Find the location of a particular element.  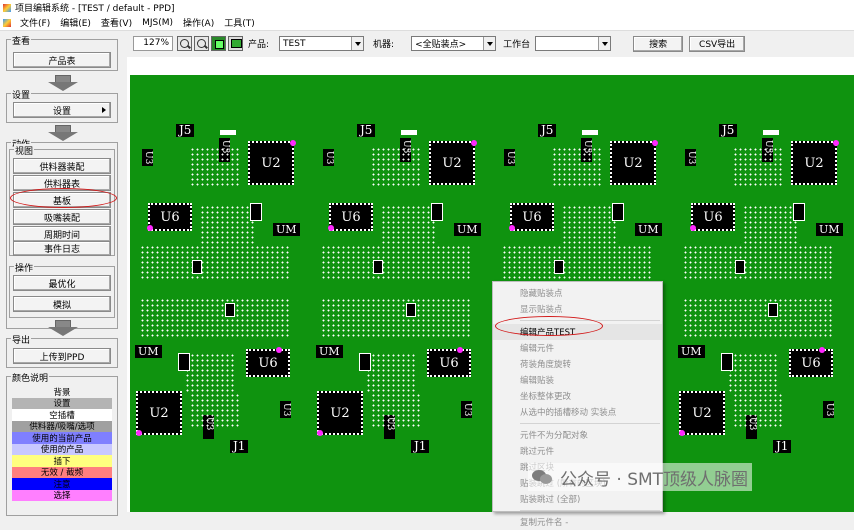

board-panel-top: J5U3U3U2U6UM is located at coordinates (763, 184).